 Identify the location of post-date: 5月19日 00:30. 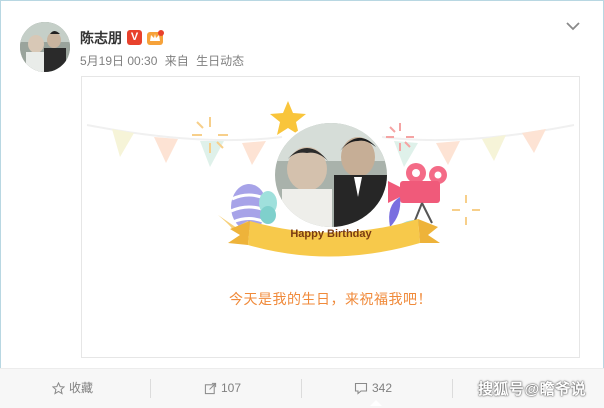
(118, 61).